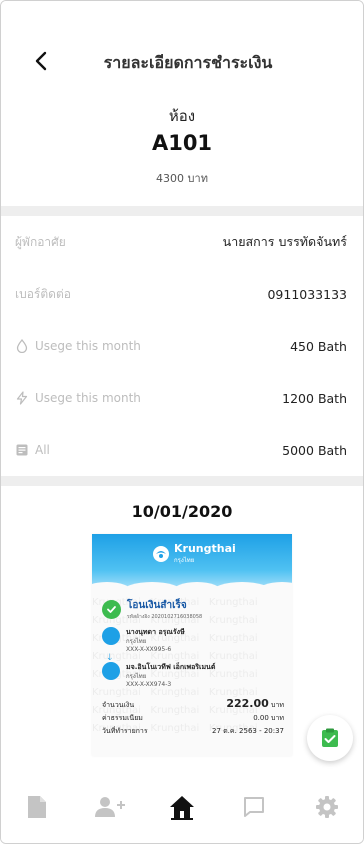 The image size is (364, 844). What do you see at coordinates (22, 398) in the screenshot?
I see `lightning-icon` at bounding box center [22, 398].